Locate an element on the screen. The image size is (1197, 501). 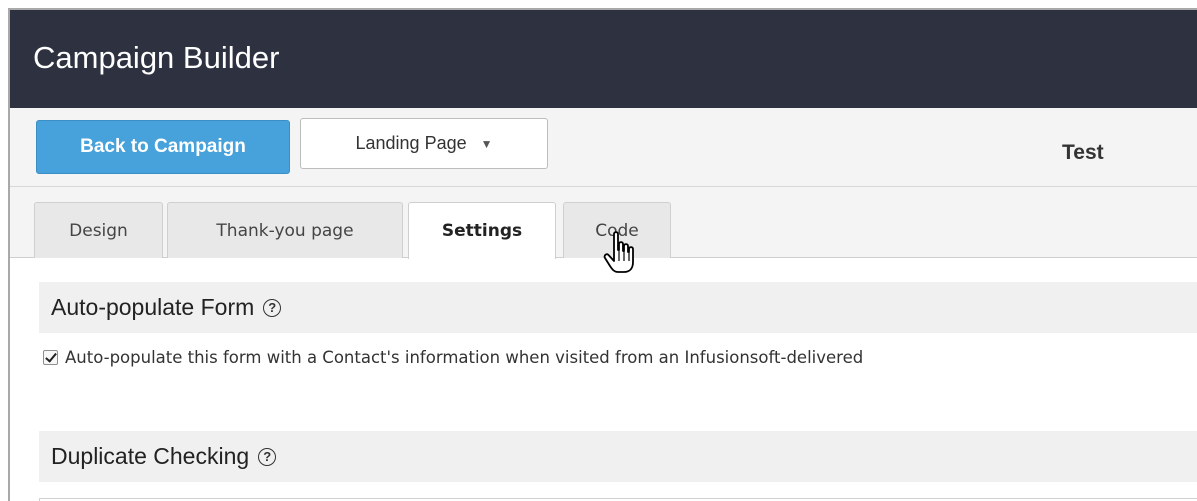
page-type-dropdown: Landing Page ▼ is located at coordinates (424, 143).